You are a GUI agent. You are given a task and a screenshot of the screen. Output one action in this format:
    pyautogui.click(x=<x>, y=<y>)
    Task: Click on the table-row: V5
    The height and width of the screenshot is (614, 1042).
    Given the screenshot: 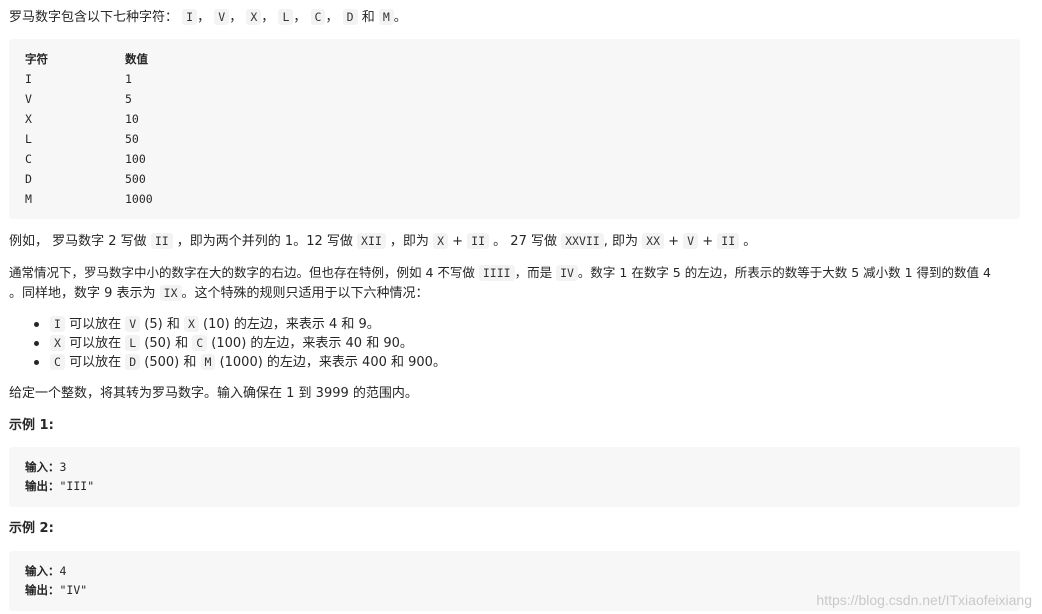 What is the action you would take?
    pyautogui.click(x=78, y=99)
    